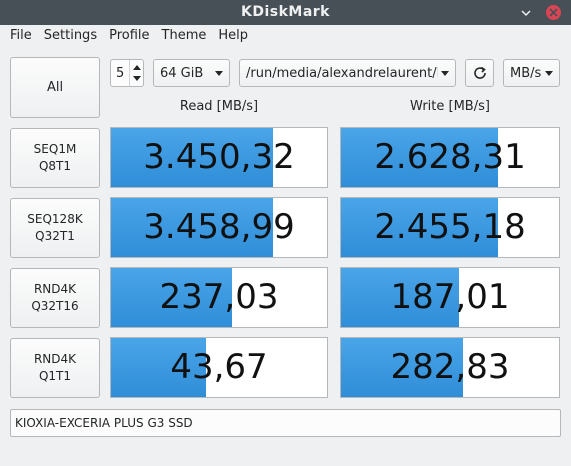  Describe the element at coordinates (450, 106) in the screenshot. I see `write-column-header: Write [MB/s]` at that location.